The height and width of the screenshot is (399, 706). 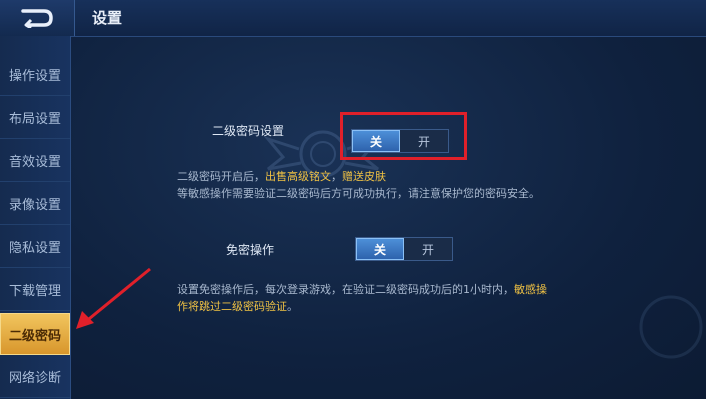 I want to click on password-free-toggle: 关 开, so click(x=404, y=249).